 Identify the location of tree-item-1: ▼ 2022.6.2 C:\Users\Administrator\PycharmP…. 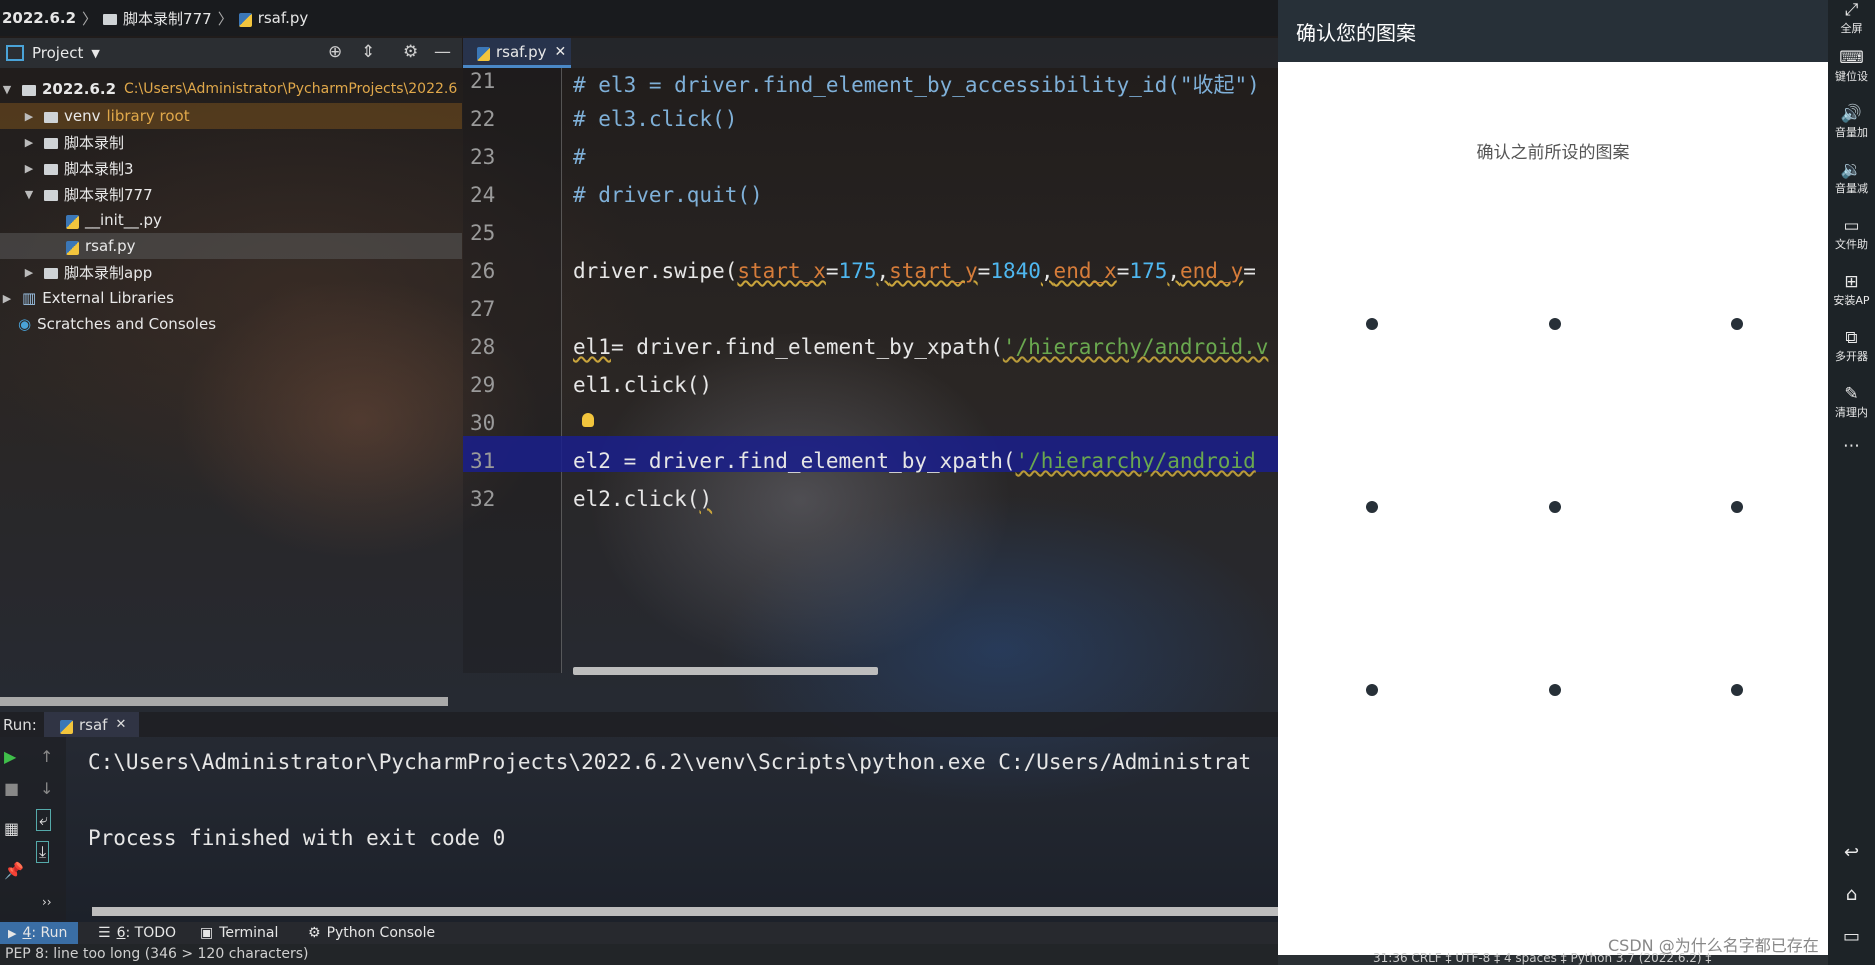
(231, 89).